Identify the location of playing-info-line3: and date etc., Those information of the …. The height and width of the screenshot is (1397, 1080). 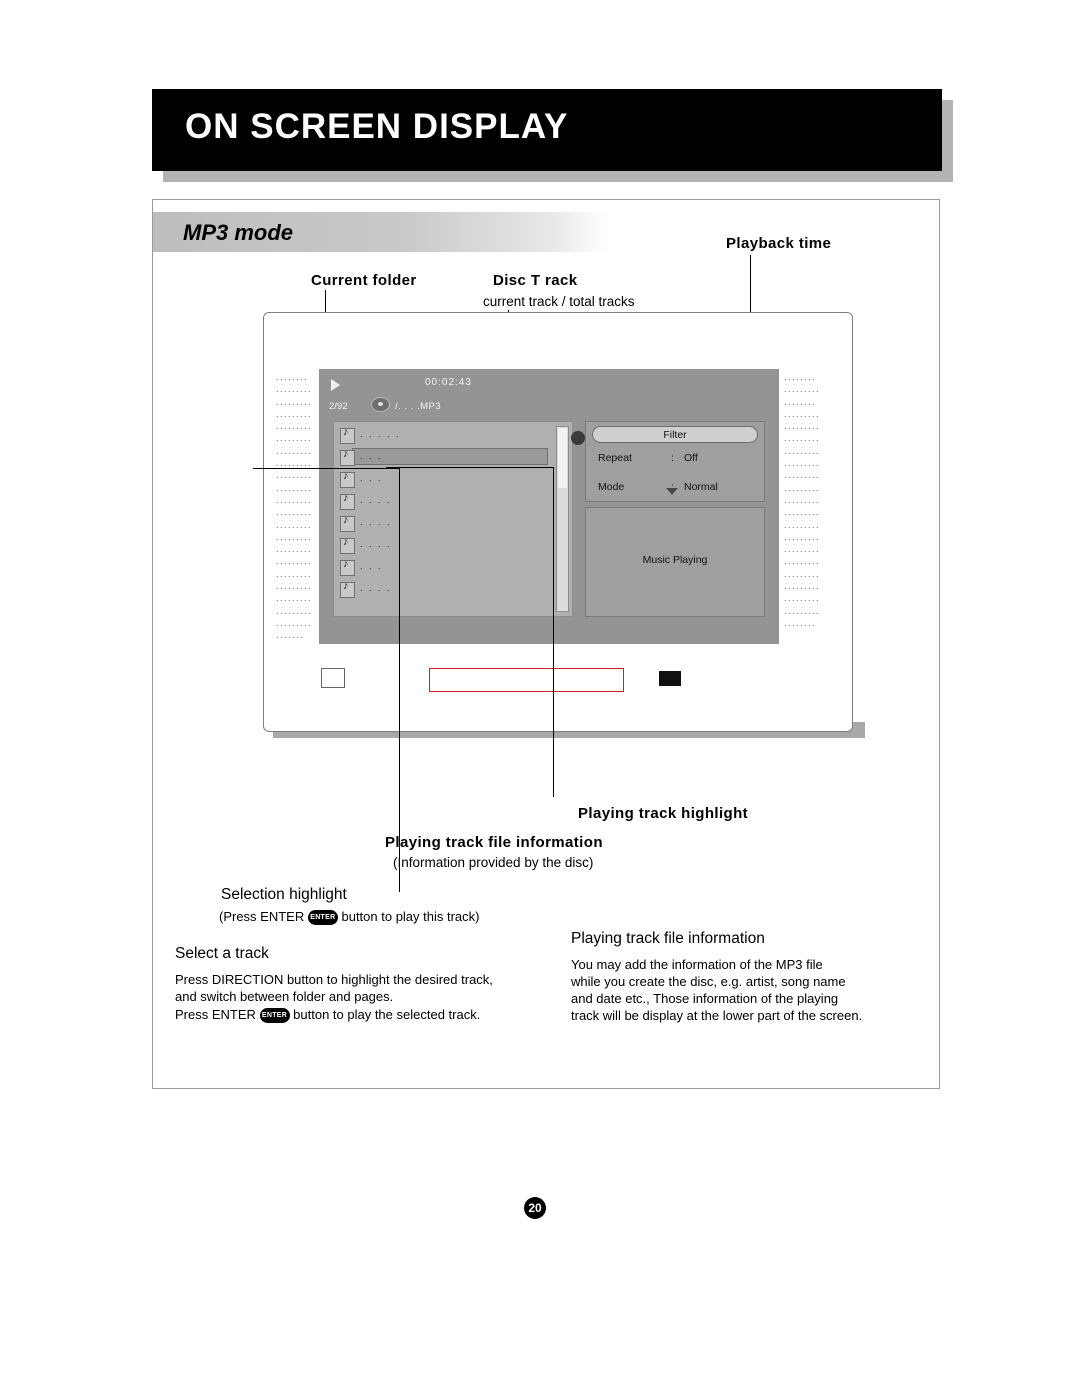
(705, 998).